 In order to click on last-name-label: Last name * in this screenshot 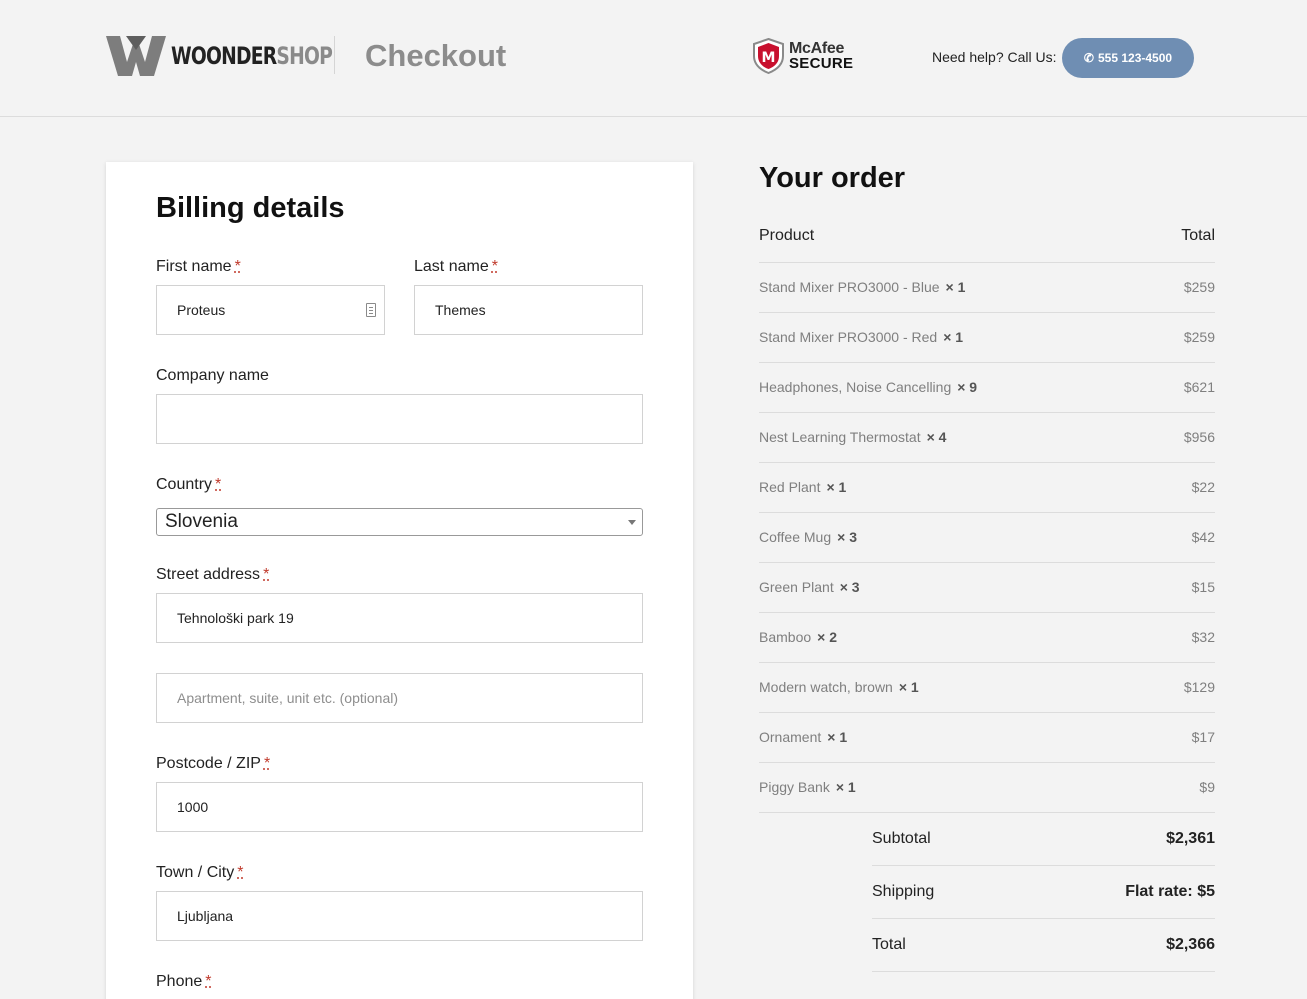, I will do `click(456, 267)`.